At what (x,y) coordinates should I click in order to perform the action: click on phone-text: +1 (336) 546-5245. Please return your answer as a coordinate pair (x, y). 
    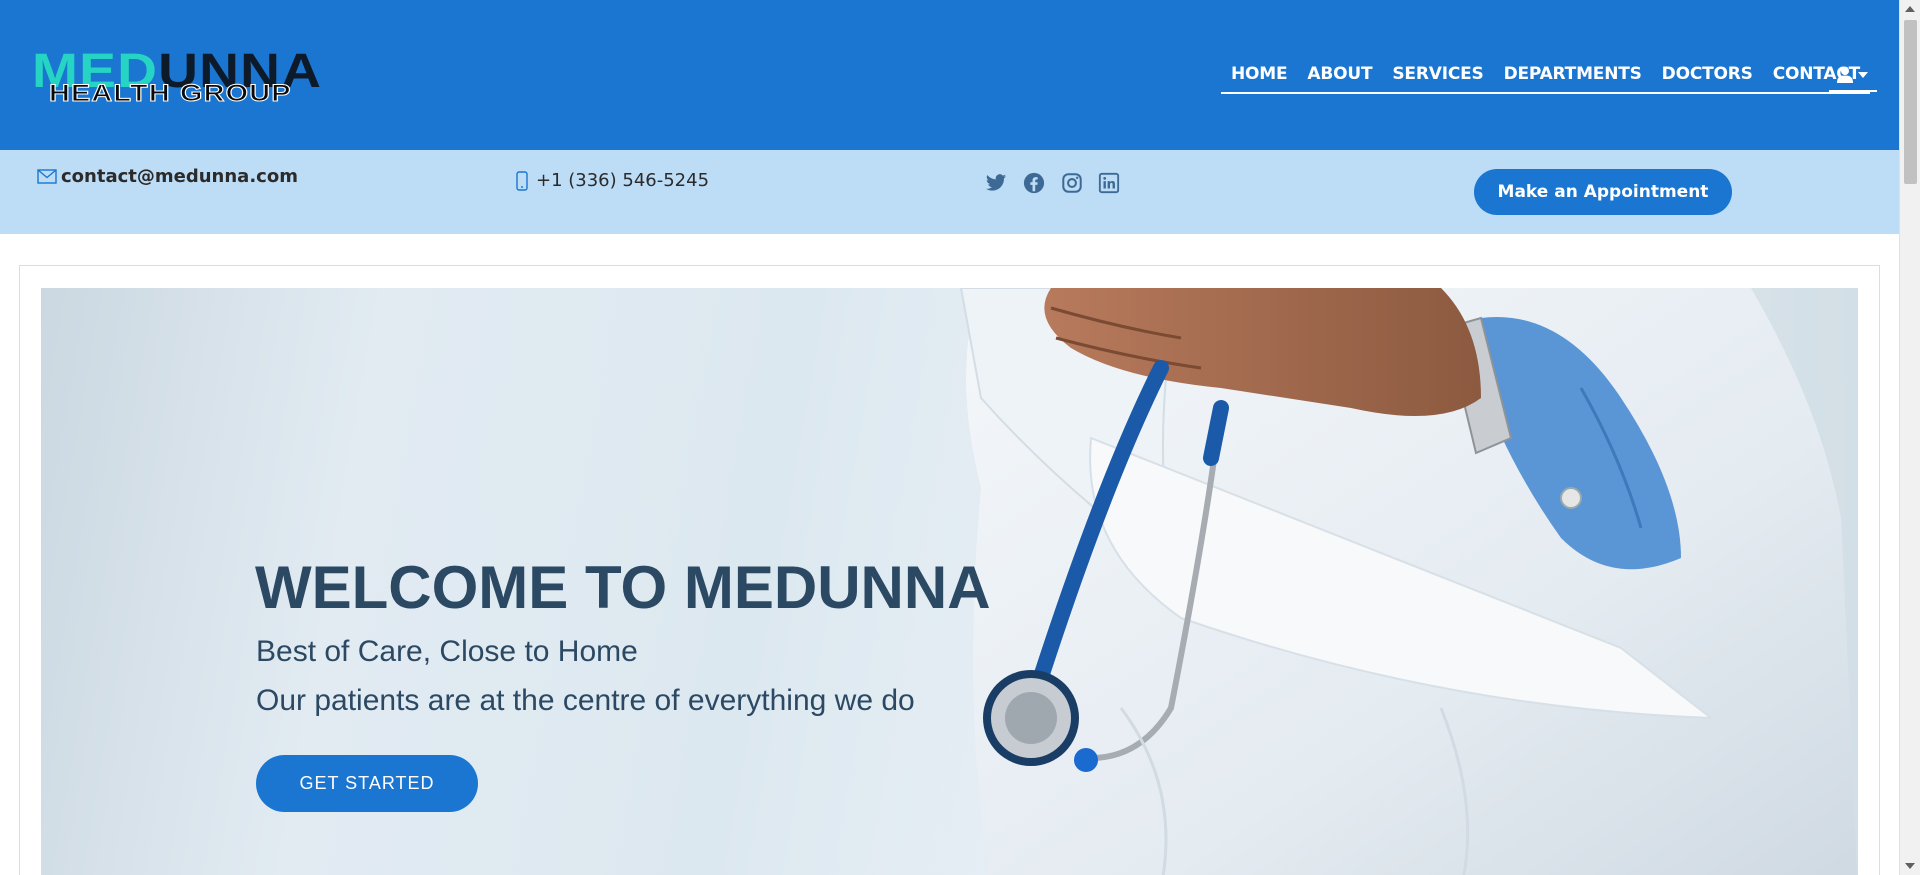
    Looking at the image, I should click on (623, 180).